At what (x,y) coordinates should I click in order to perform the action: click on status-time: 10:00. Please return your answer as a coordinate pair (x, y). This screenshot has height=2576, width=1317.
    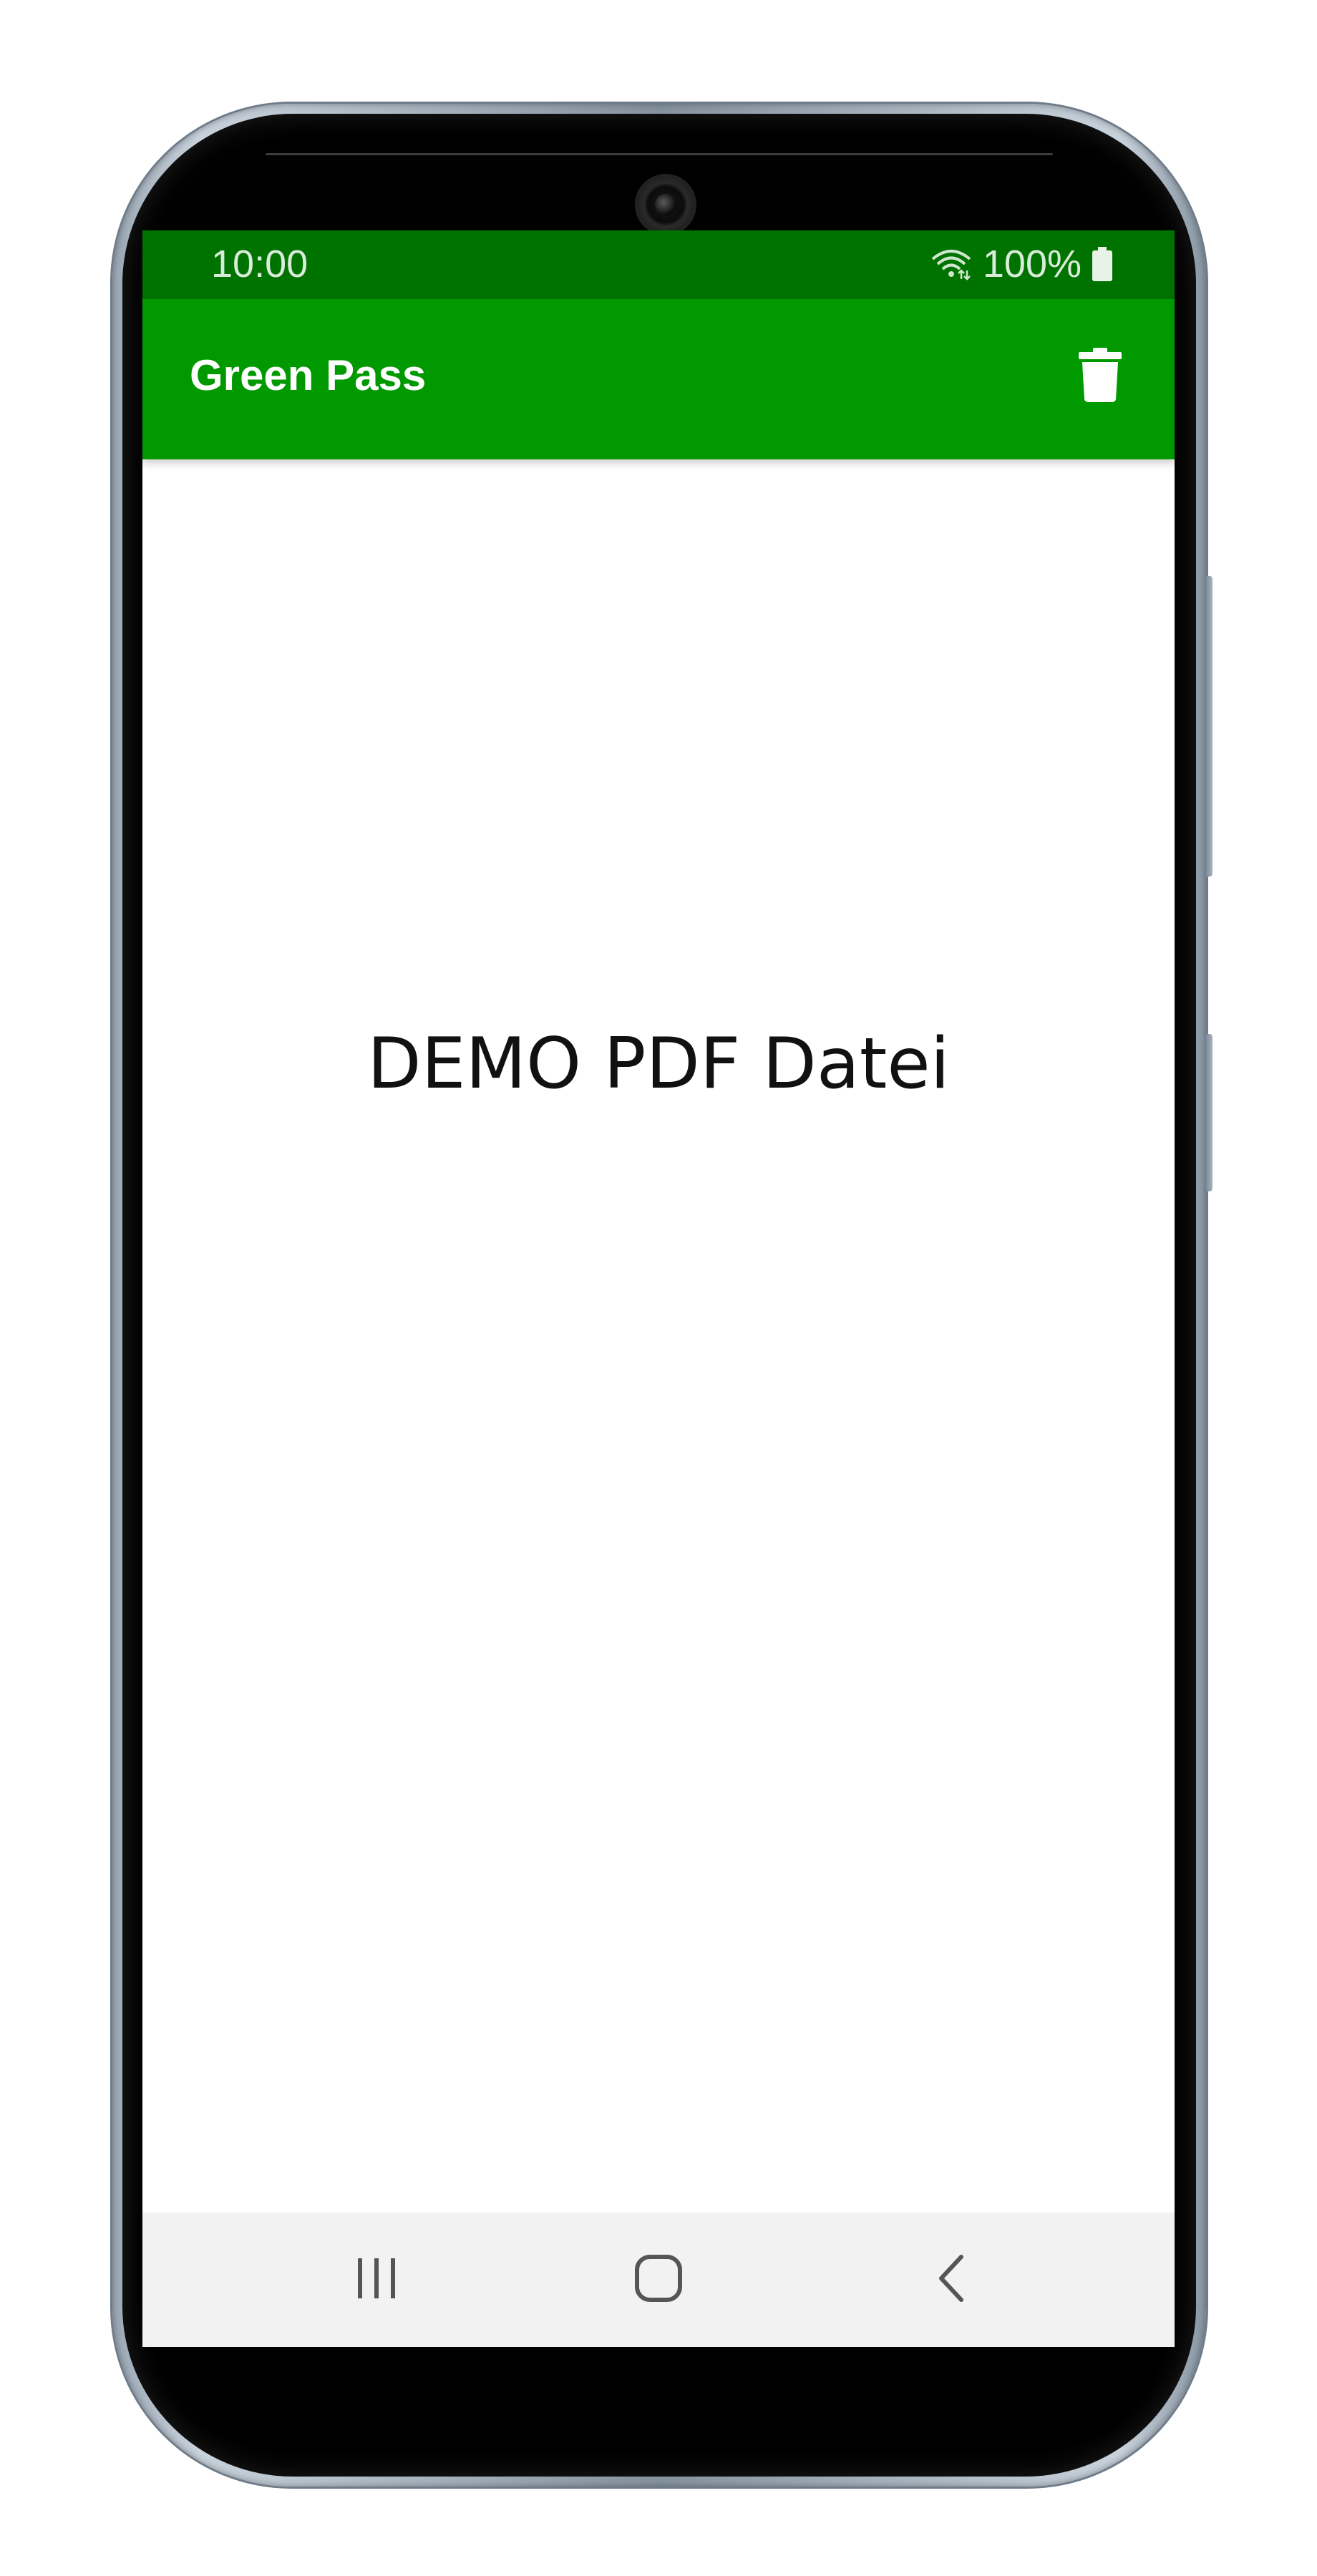
    Looking at the image, I should click on (259, 264).